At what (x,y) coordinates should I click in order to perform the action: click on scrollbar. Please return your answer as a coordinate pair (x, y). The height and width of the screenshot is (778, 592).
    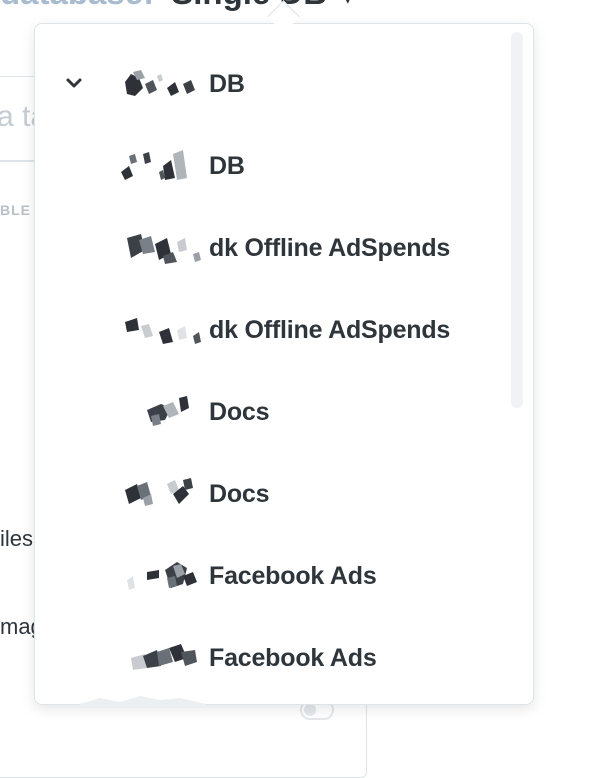
    Looking at the image, I should click on (517, 220).